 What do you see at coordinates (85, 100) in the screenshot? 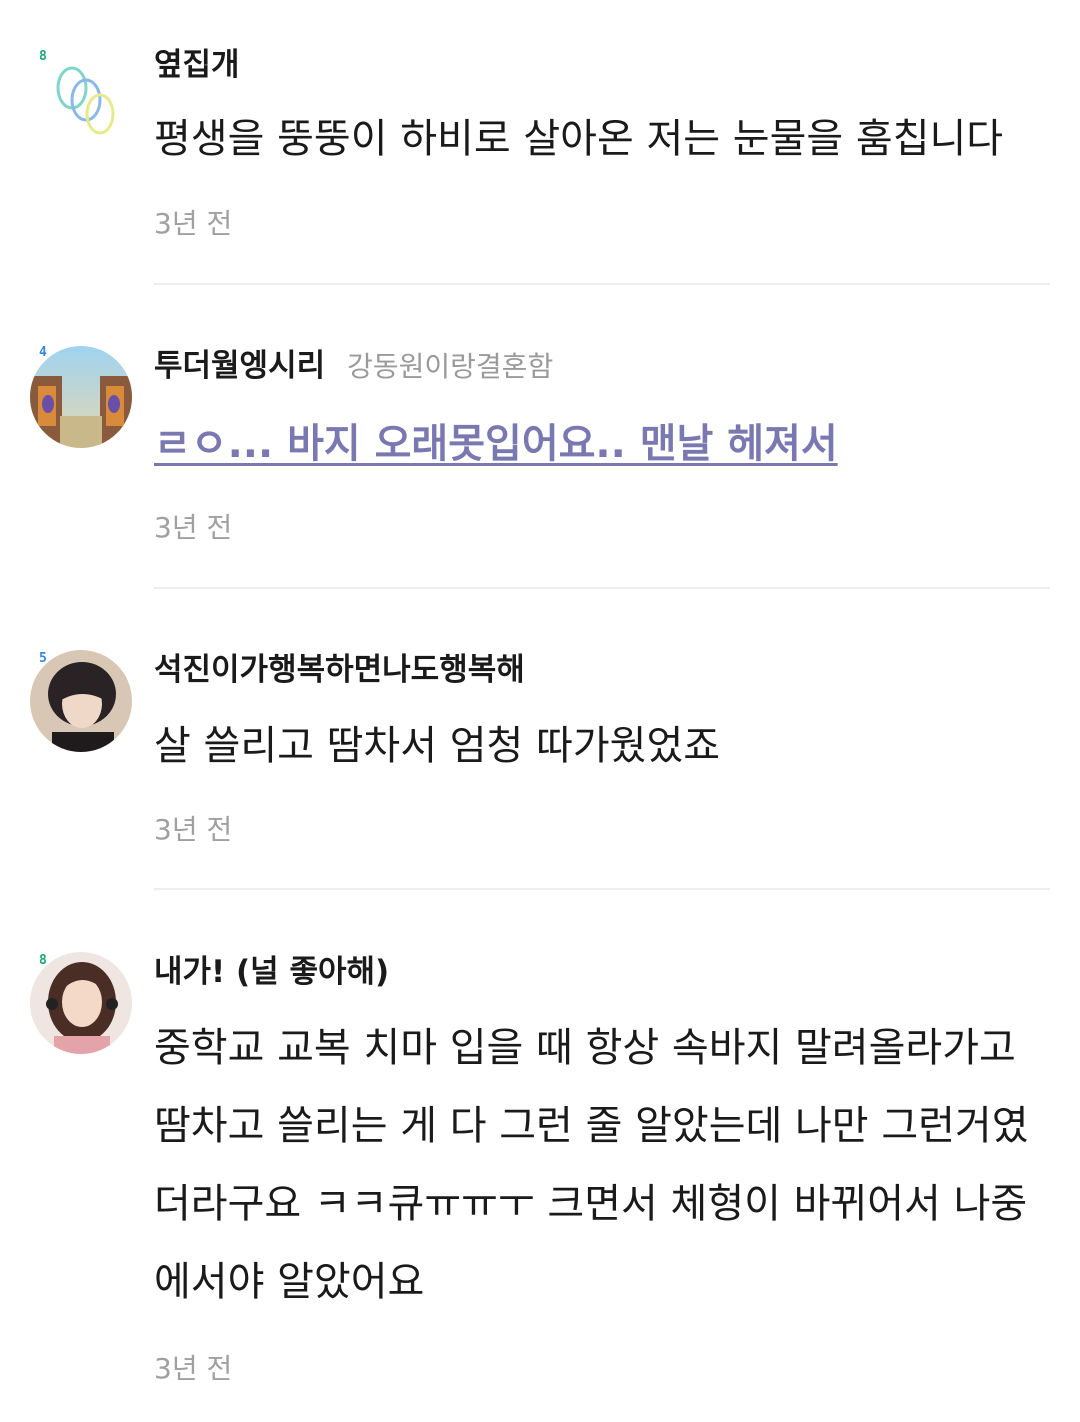
I see `ring-logo-icon` at bounding box center [85, 100].